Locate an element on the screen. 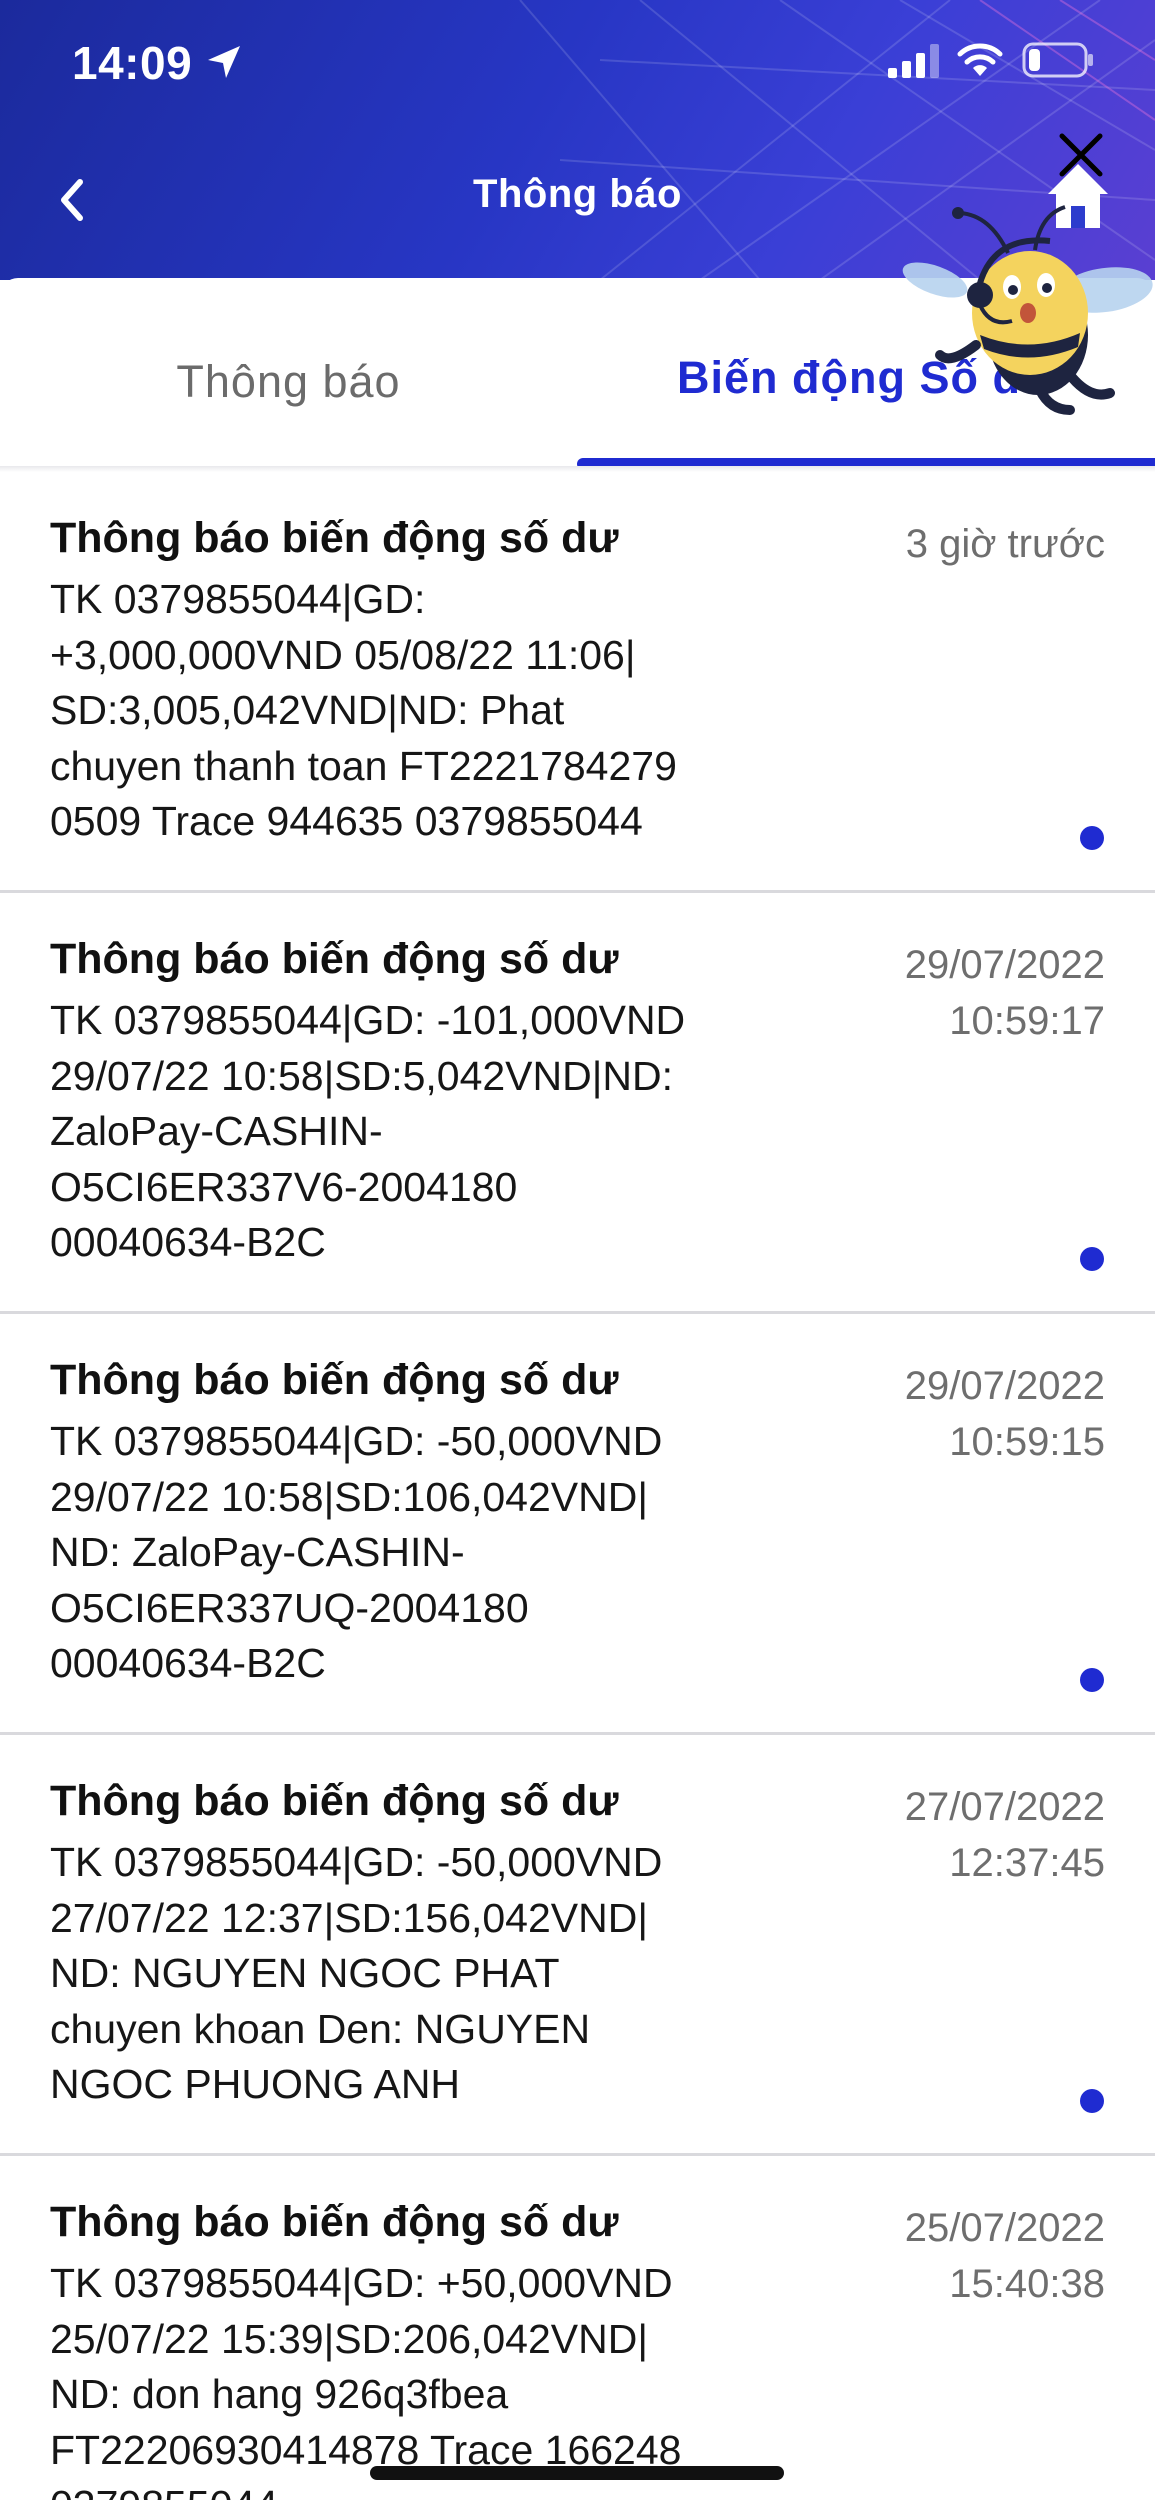  home-indicator is located at coordinates (577, 2473).